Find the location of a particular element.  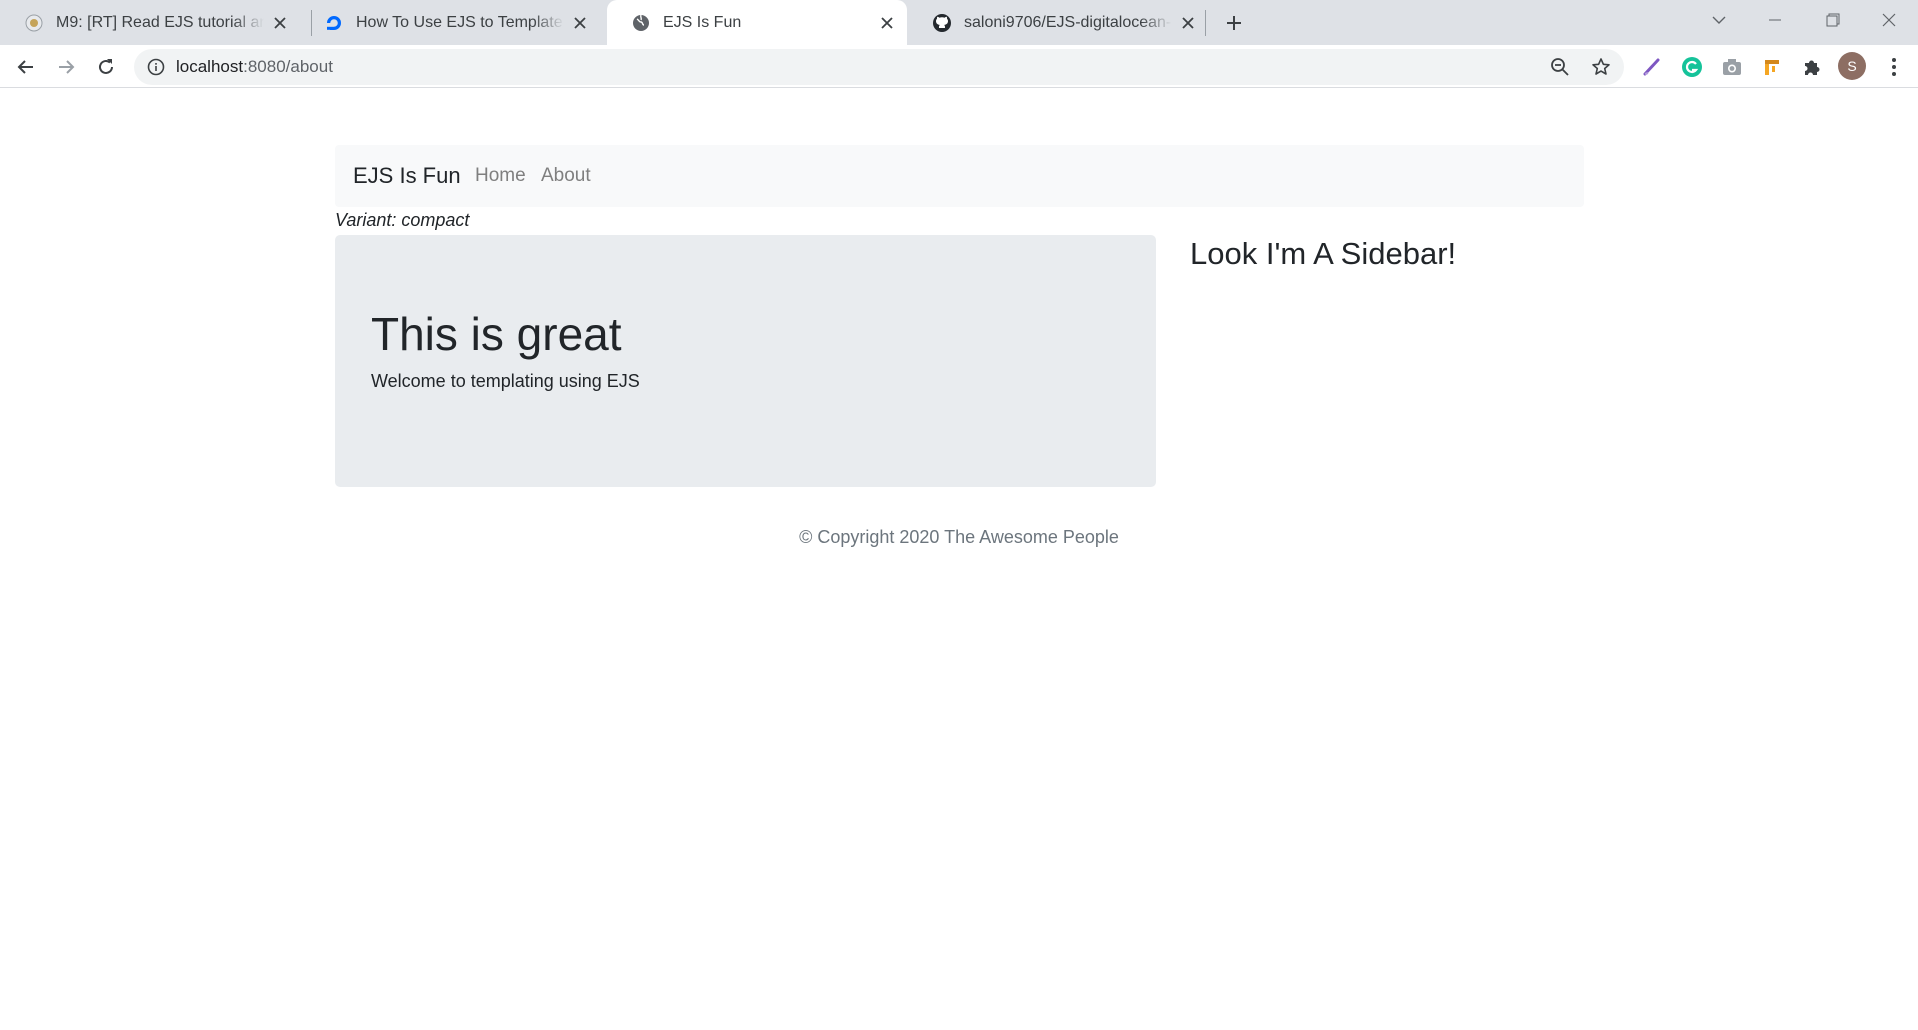

course-favicon-icon is located at coordinates (34, 23).